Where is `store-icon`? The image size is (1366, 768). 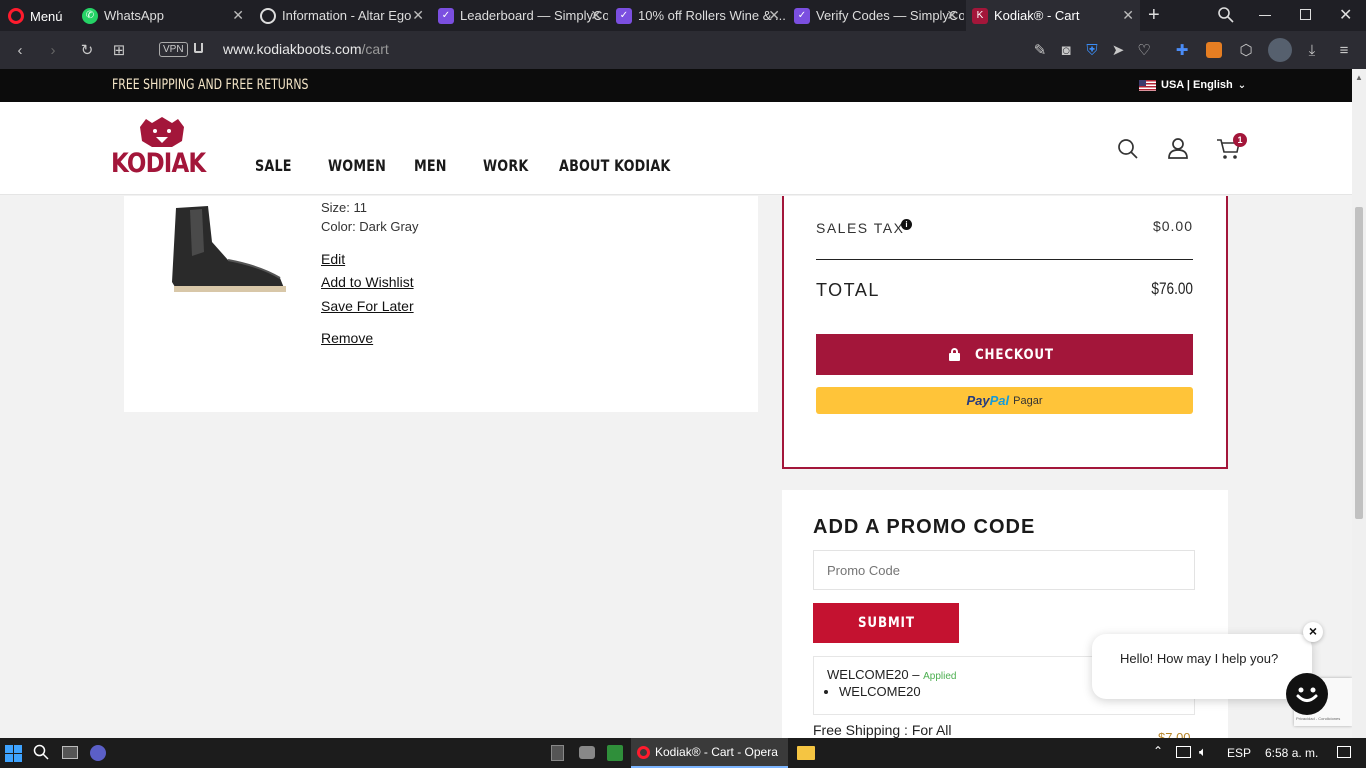 store-icon is located at coordinates (615, 753).